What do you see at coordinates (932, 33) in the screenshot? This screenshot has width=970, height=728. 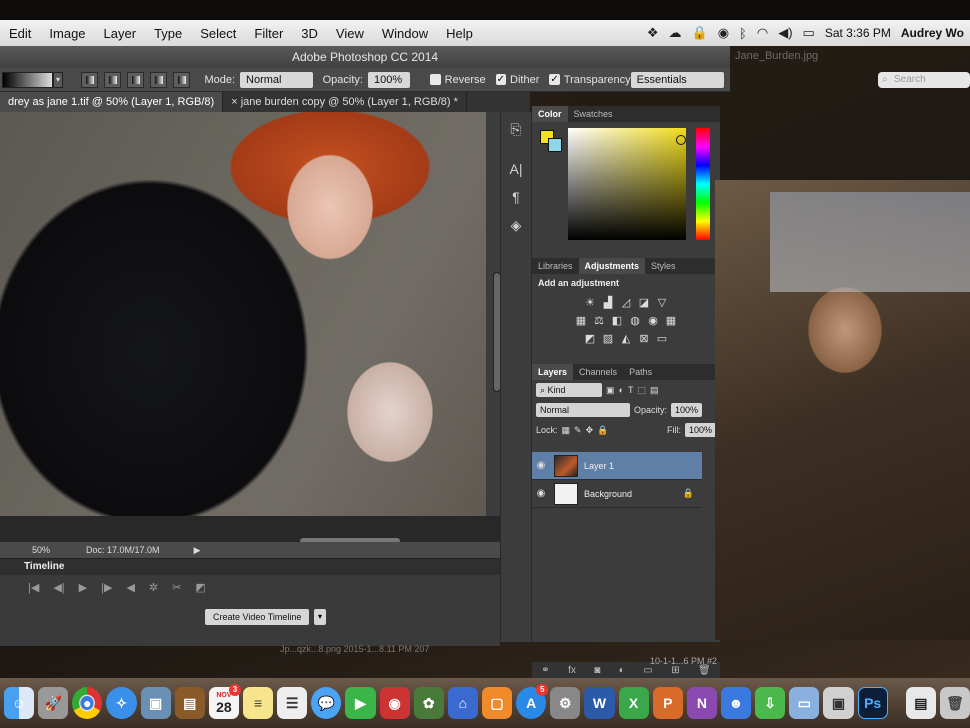 I see `user-name: Audrey Wo` at bounding box center [932, 33].